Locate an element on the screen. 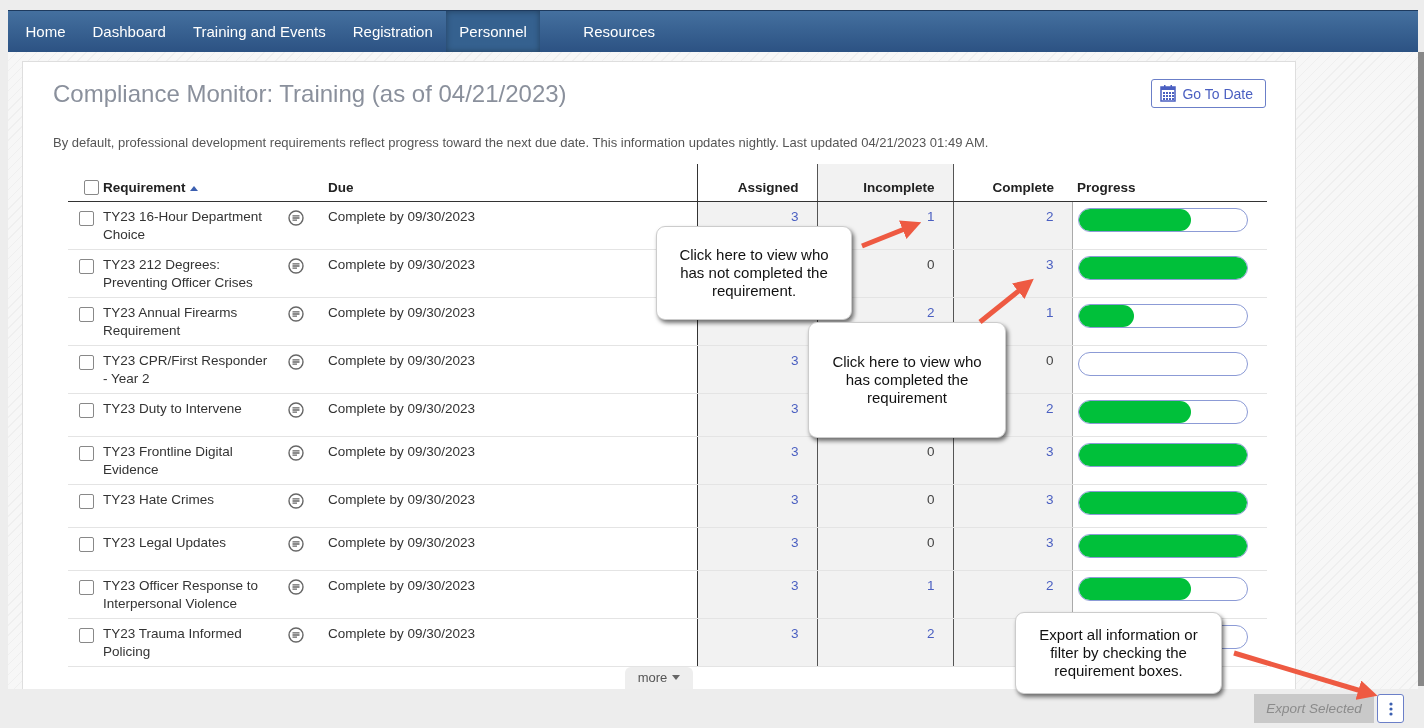  more-options-button is located at coordinates (1390, 709).